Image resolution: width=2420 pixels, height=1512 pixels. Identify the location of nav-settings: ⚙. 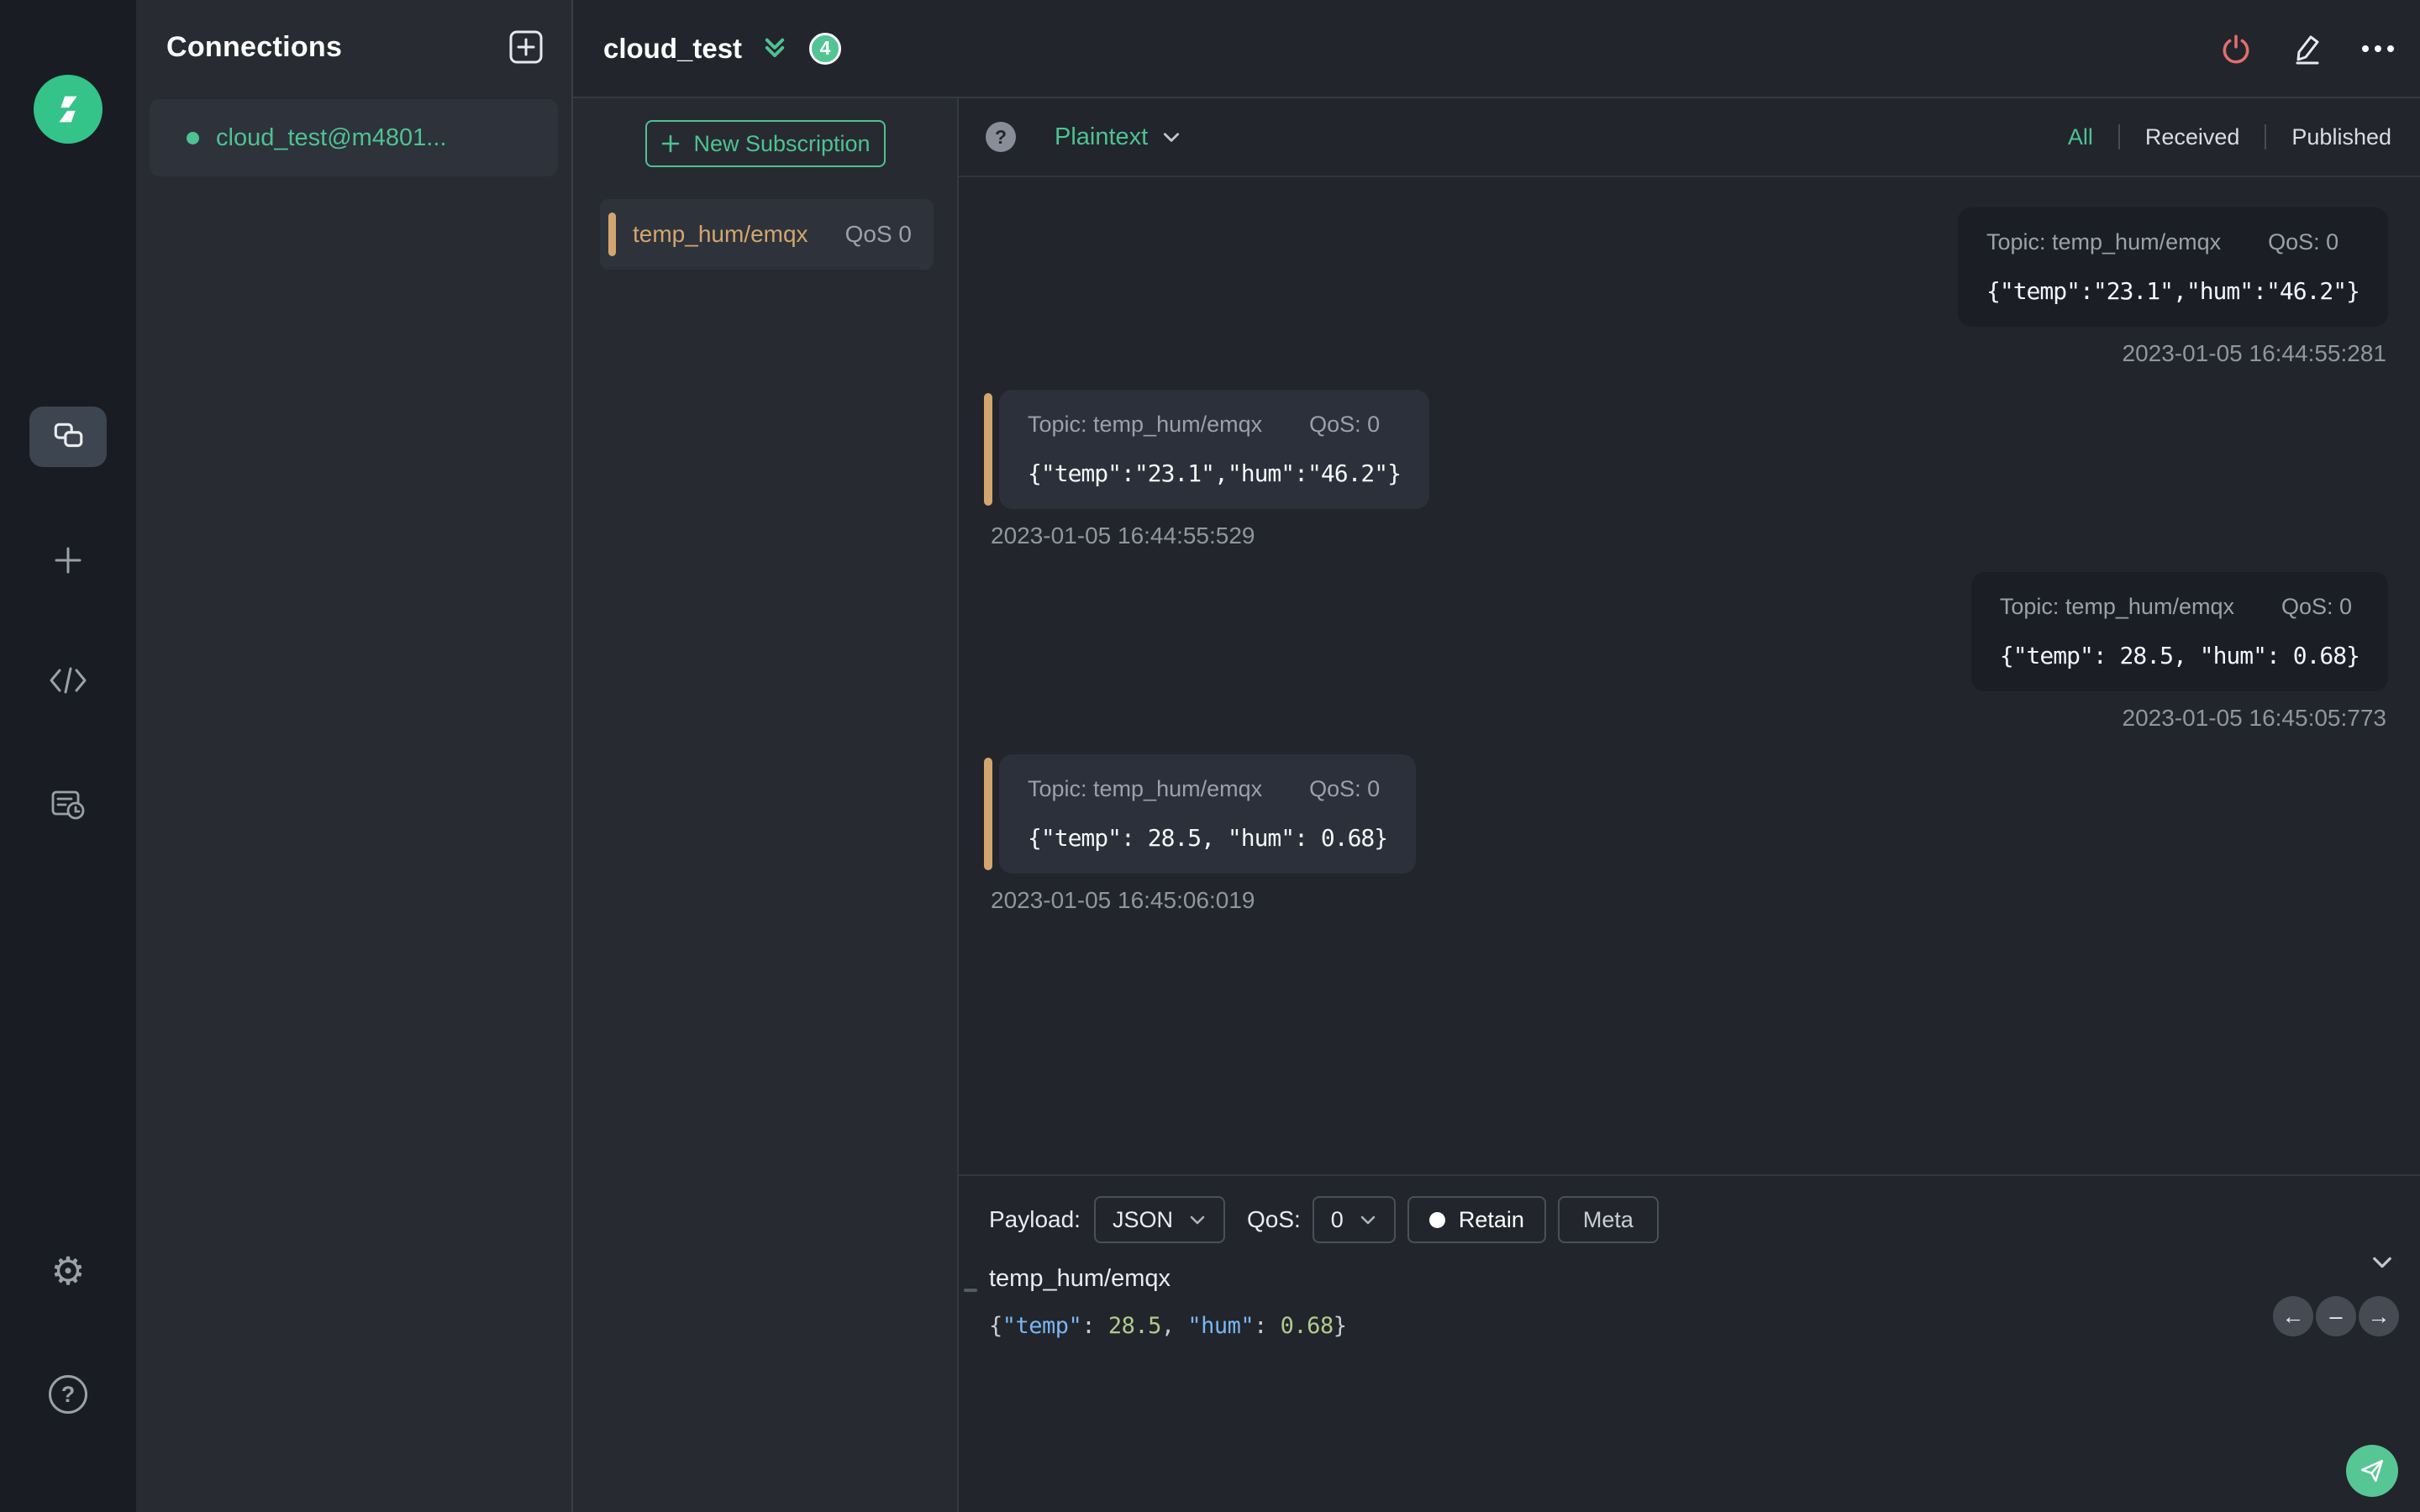
(67, 1271).